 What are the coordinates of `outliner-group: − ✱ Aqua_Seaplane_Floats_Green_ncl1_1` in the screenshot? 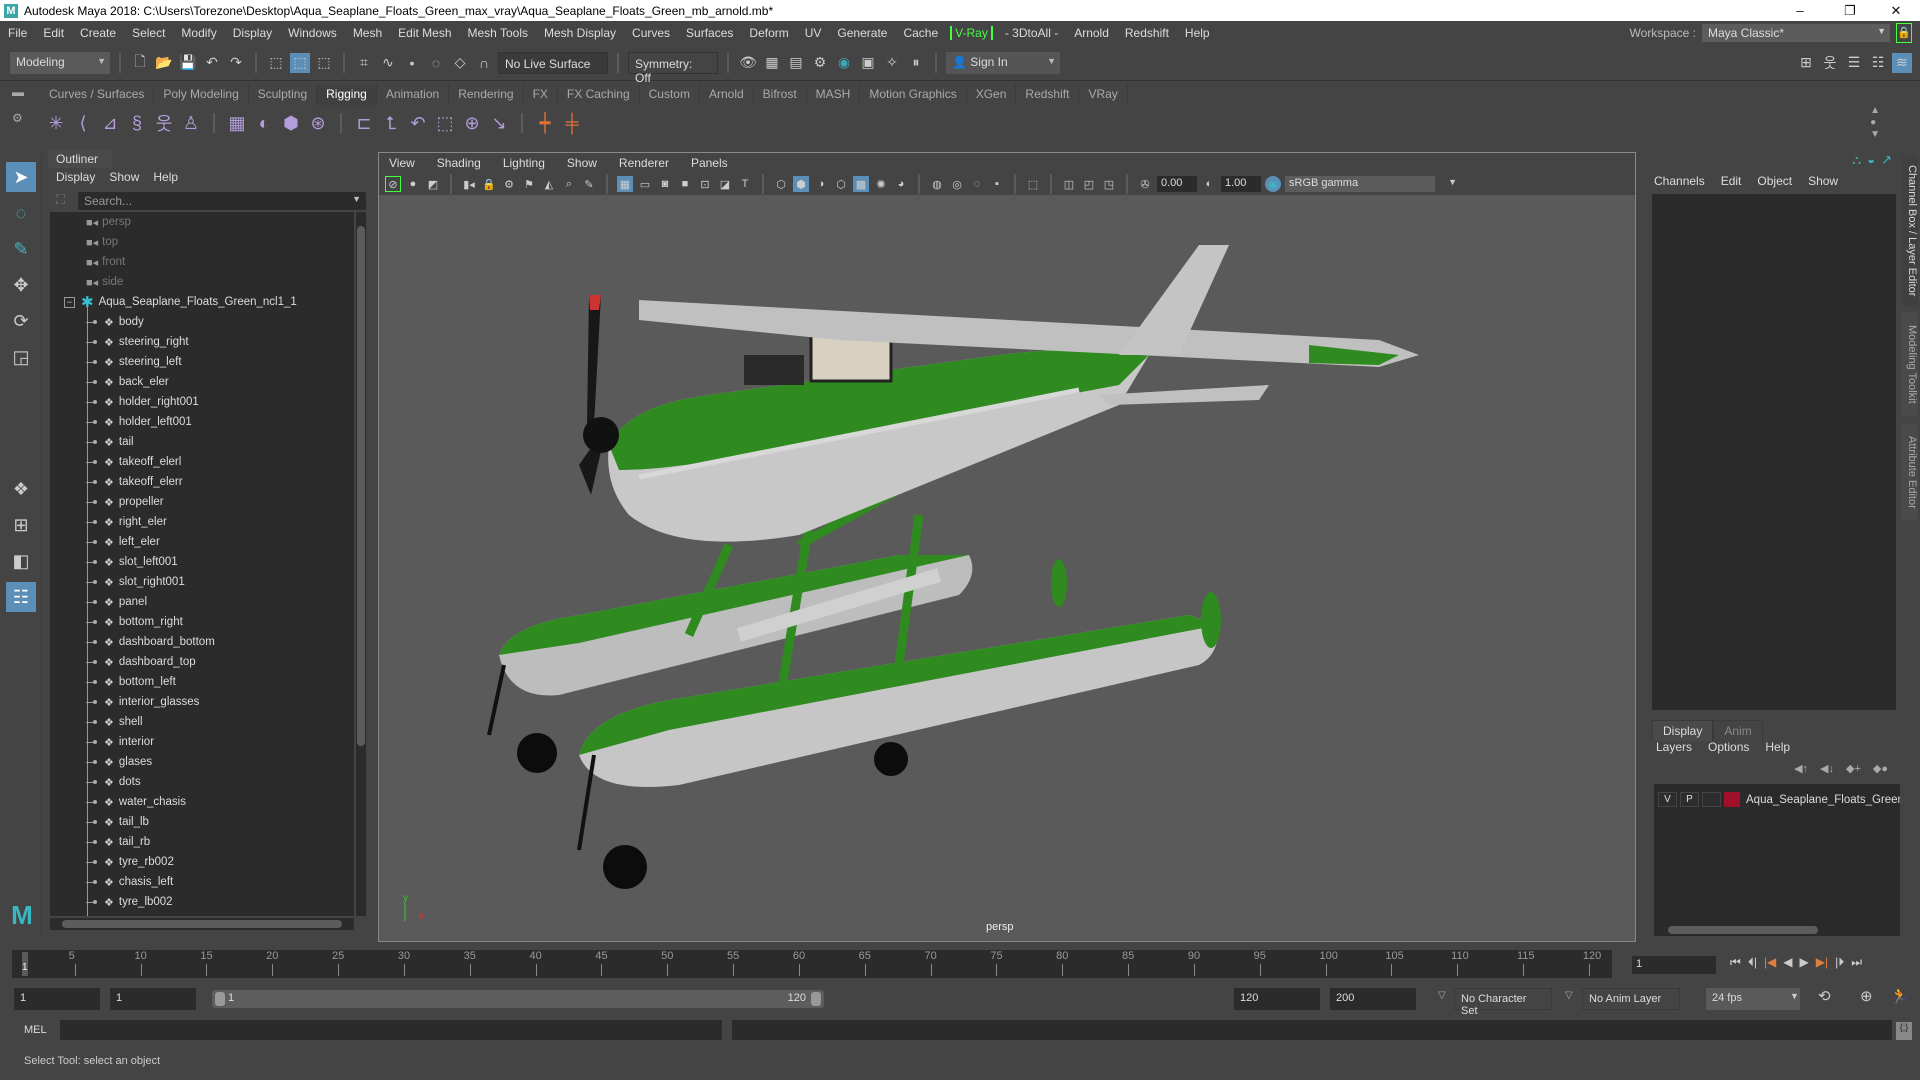 It's located at (202, 302).